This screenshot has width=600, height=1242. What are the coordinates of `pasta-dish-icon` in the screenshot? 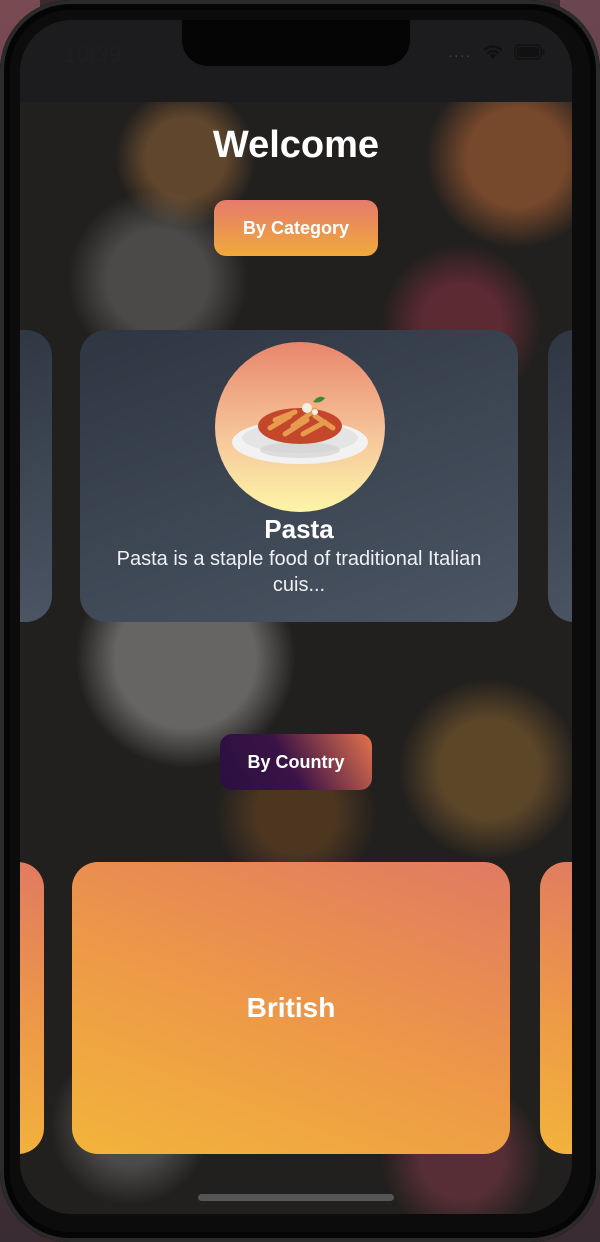 It's located at (300, 427).